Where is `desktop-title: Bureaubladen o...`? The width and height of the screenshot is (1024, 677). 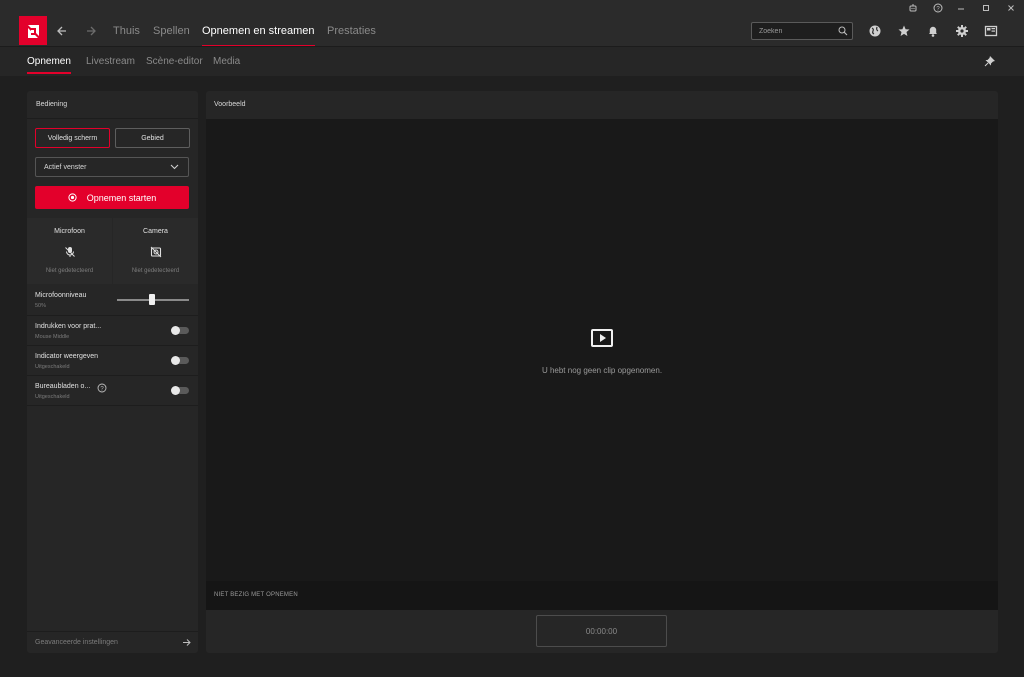 desktop-title: Bureaubladen o... is located at coordinates (63, 386).